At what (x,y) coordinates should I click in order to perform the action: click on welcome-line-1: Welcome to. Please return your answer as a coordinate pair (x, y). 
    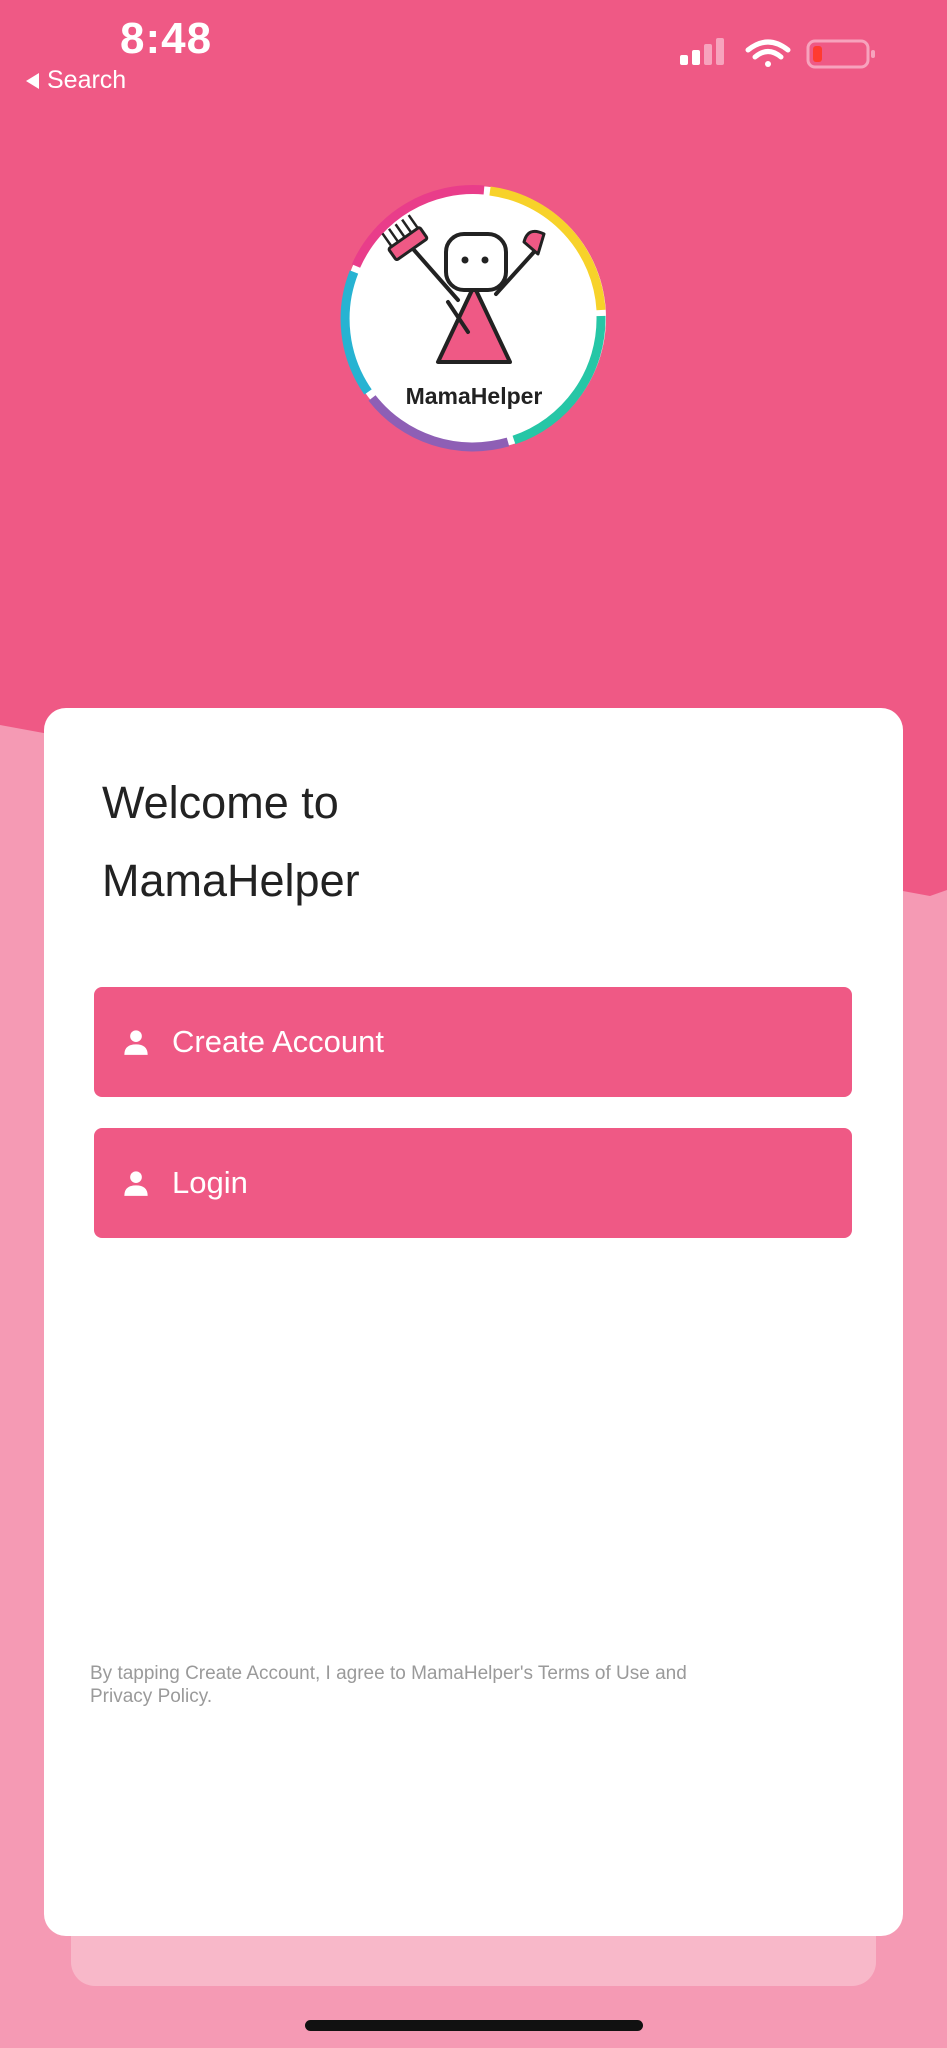
    Looking at the image, I should click on (220, 802).